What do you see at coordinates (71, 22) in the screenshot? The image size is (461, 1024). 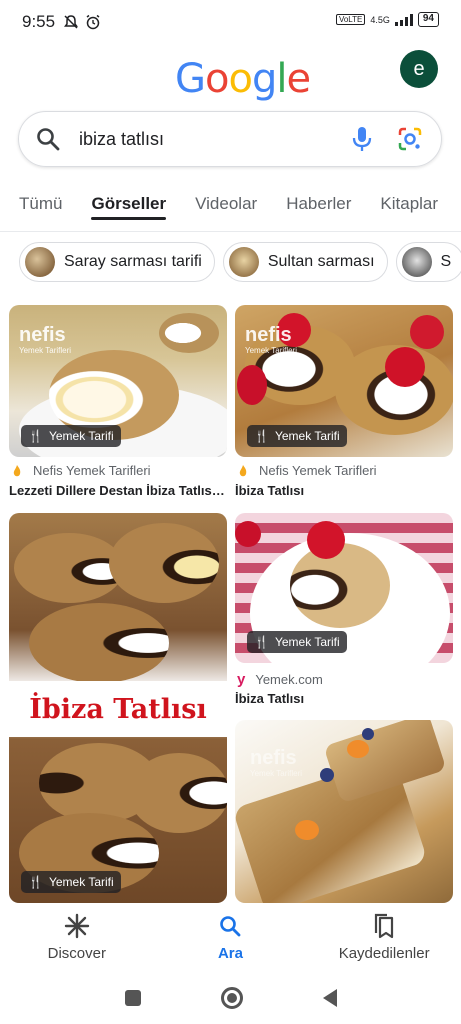 I see `notifications-off-icon` at bounding box center [71, 22].